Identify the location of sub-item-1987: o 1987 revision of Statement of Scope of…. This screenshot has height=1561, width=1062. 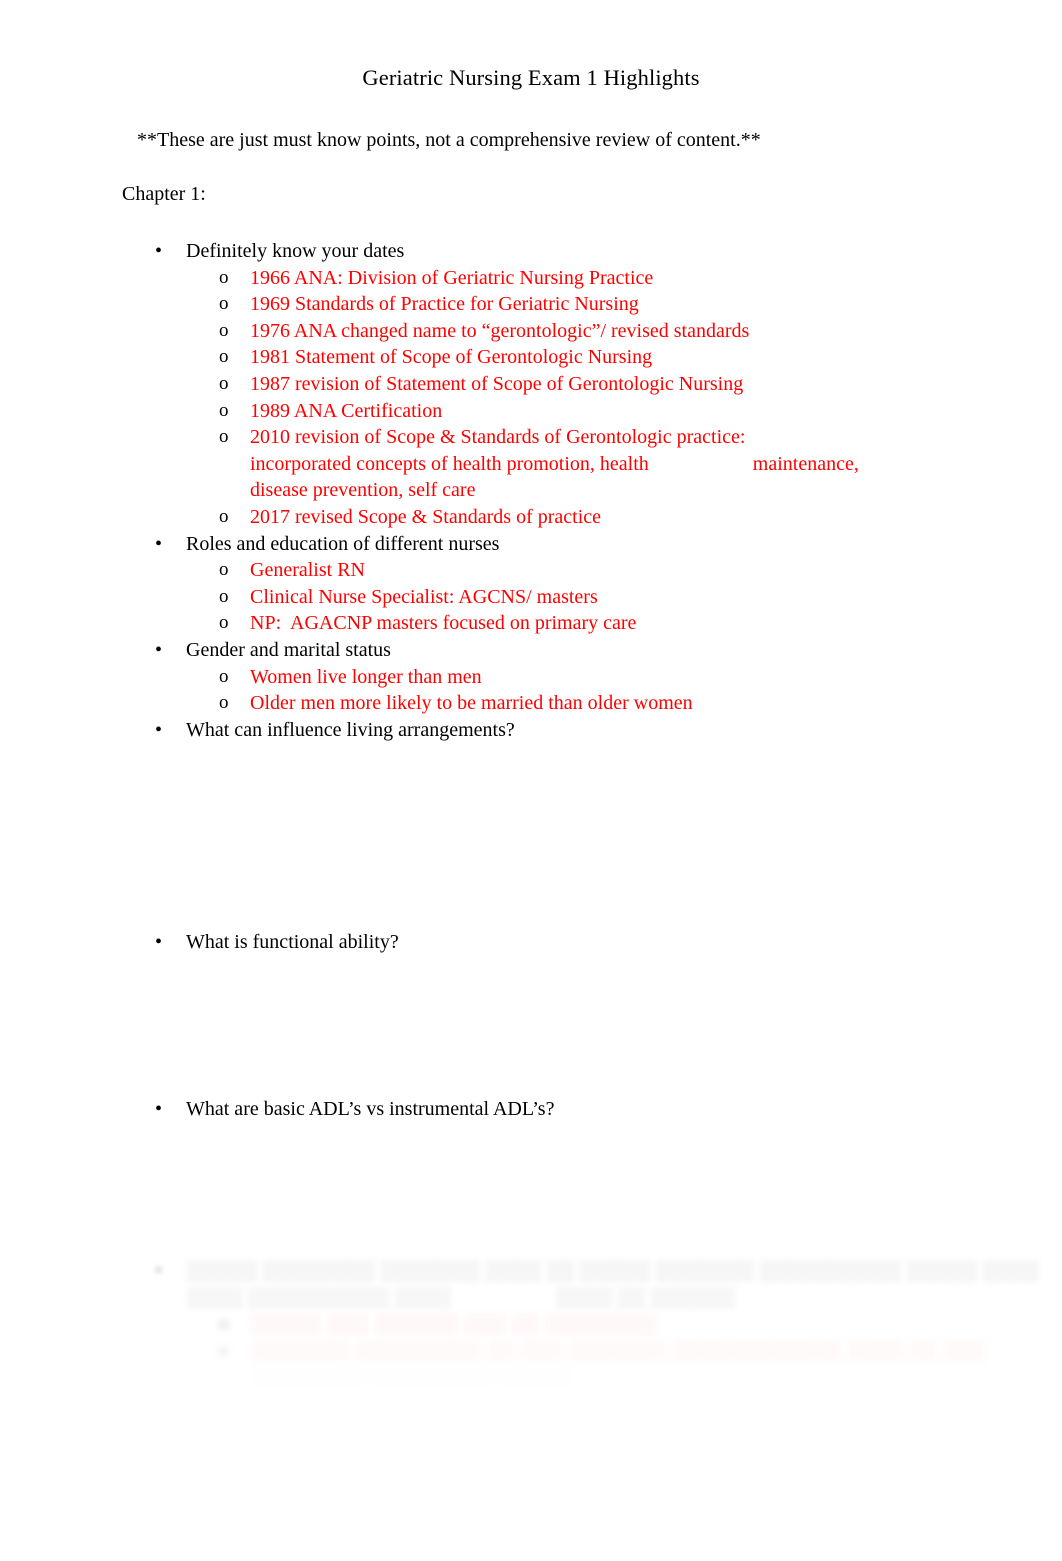
(531, 384).